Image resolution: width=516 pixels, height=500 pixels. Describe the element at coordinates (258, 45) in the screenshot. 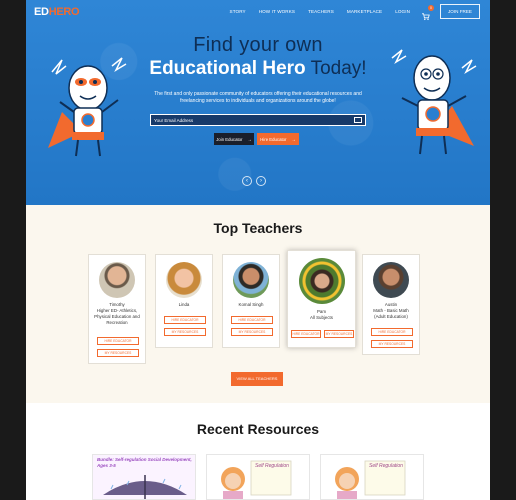

I see `hero-title-line1: Find your own` at that location.